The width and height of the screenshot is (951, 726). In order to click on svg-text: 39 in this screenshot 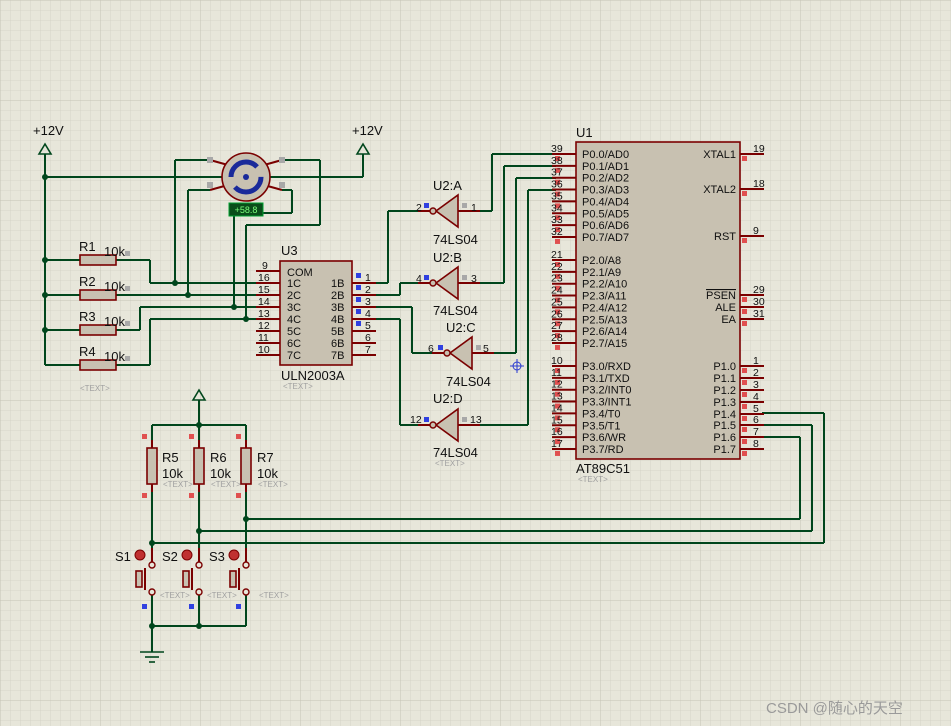, I will do `click(557, 149)`.